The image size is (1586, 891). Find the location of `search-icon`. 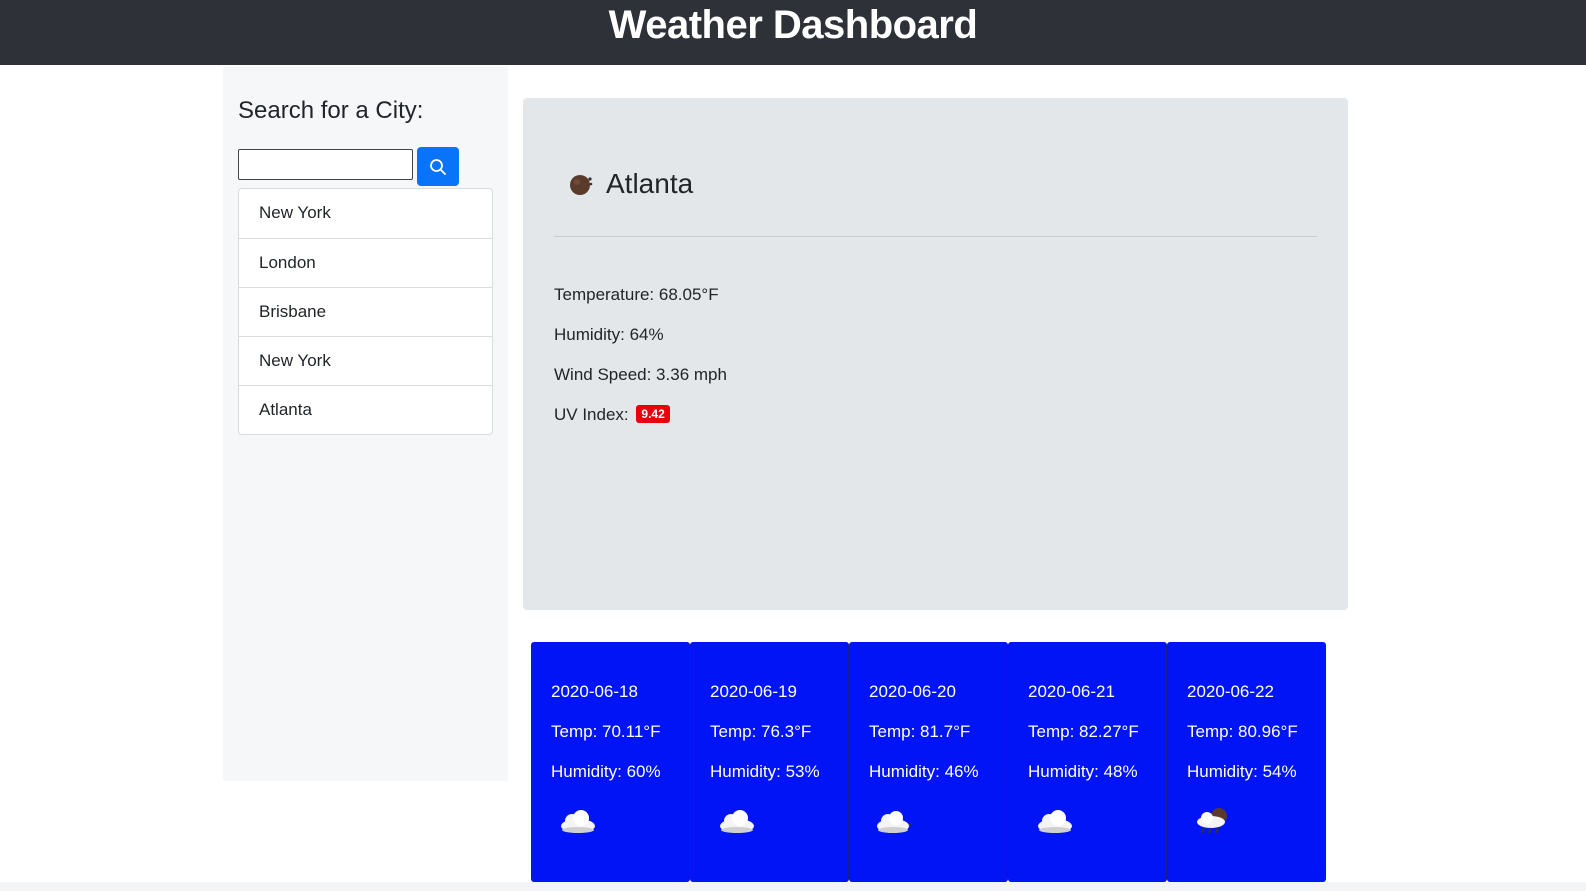

search-icon is located at coordinates (438, 166).